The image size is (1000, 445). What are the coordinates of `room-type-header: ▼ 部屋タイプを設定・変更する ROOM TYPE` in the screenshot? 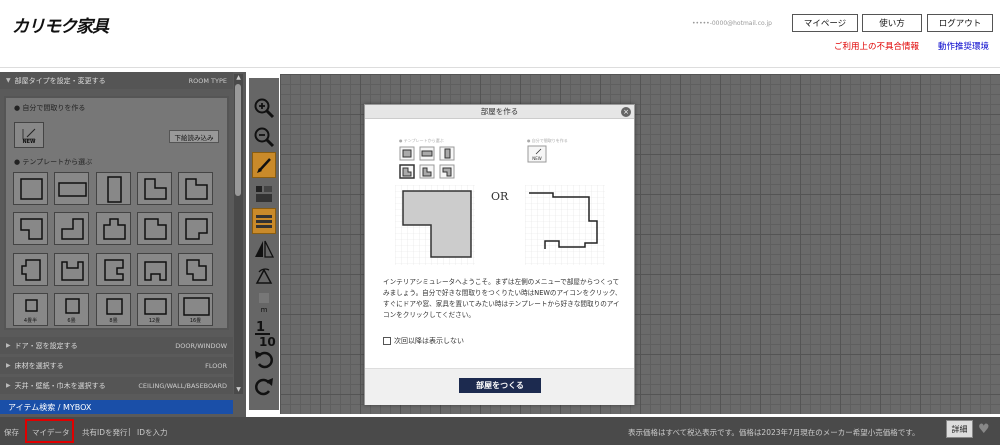 It's located at (116, 80).